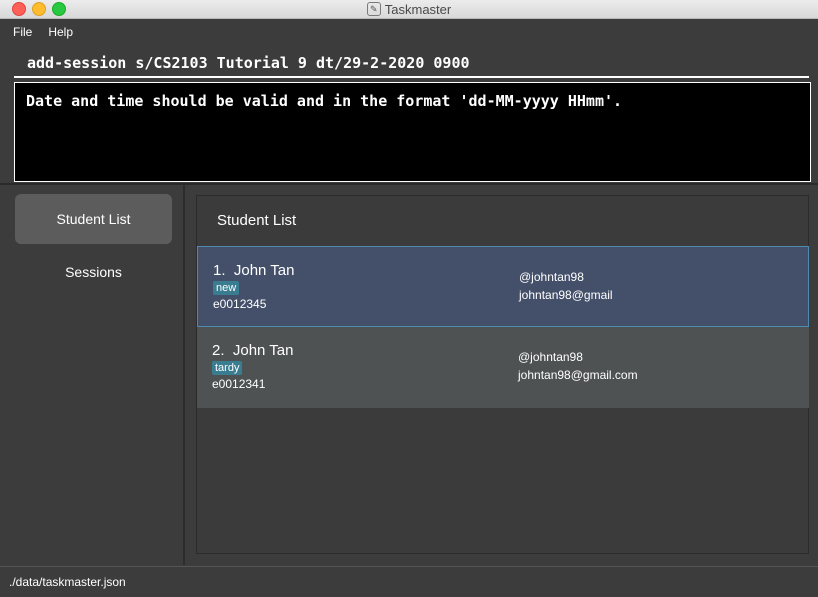 The width and height of the screenshot is (818, 597). Describe the element at coordinates (566, 295) in the screenshot. I see `student-email: johntan98@gmail` at that location.